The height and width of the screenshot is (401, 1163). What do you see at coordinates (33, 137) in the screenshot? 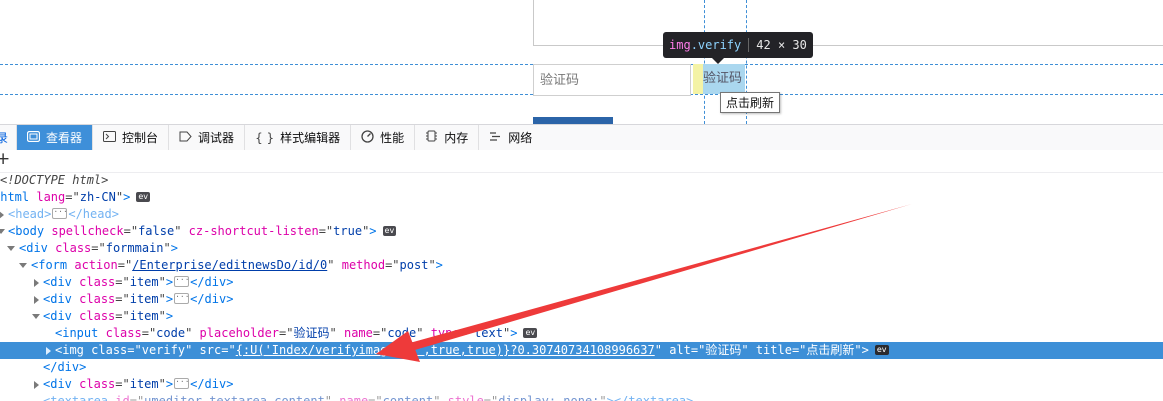
I see `inspector-icon` at bounding box center [33, 137].